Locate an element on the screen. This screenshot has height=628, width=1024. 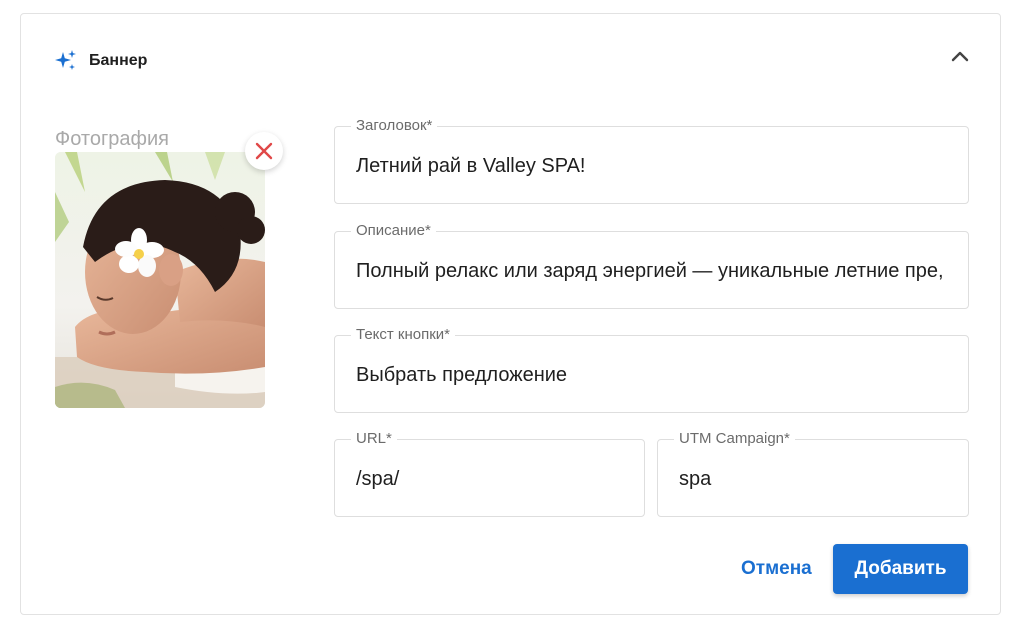
button-text-field: Текст кнопки* Выбрать предложение is located at coordinates (651, 369).